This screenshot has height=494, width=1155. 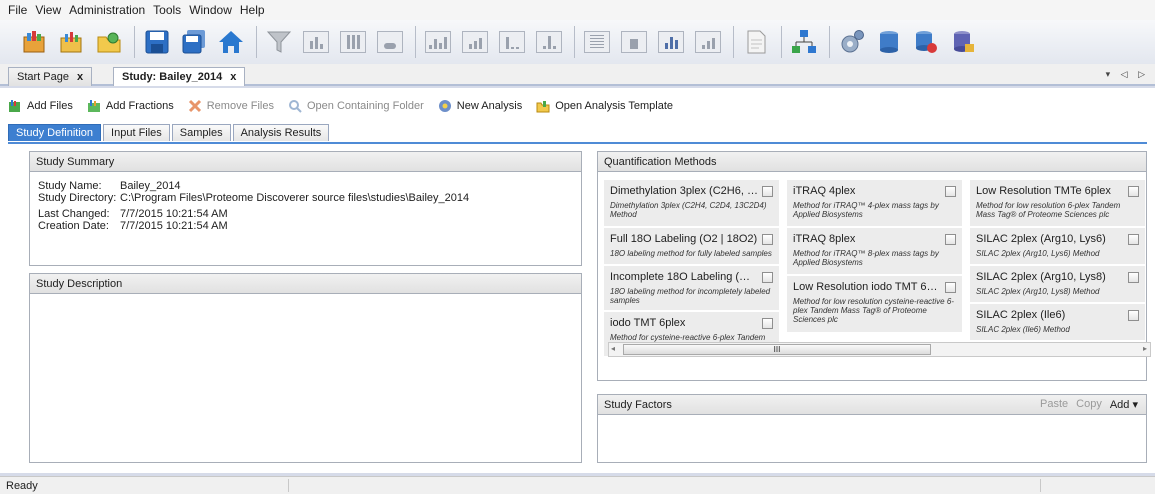 I want to click on histogram-button, so click(x=671, y=42).